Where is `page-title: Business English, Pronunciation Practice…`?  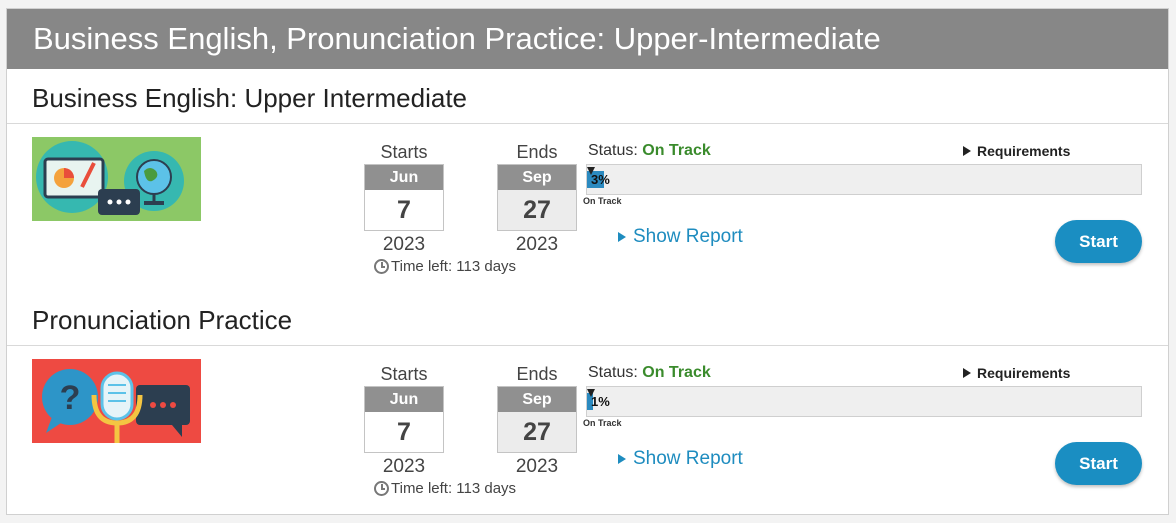
page-title: Business English, Pronunciation Practice… is located at coordinates (587, 39).